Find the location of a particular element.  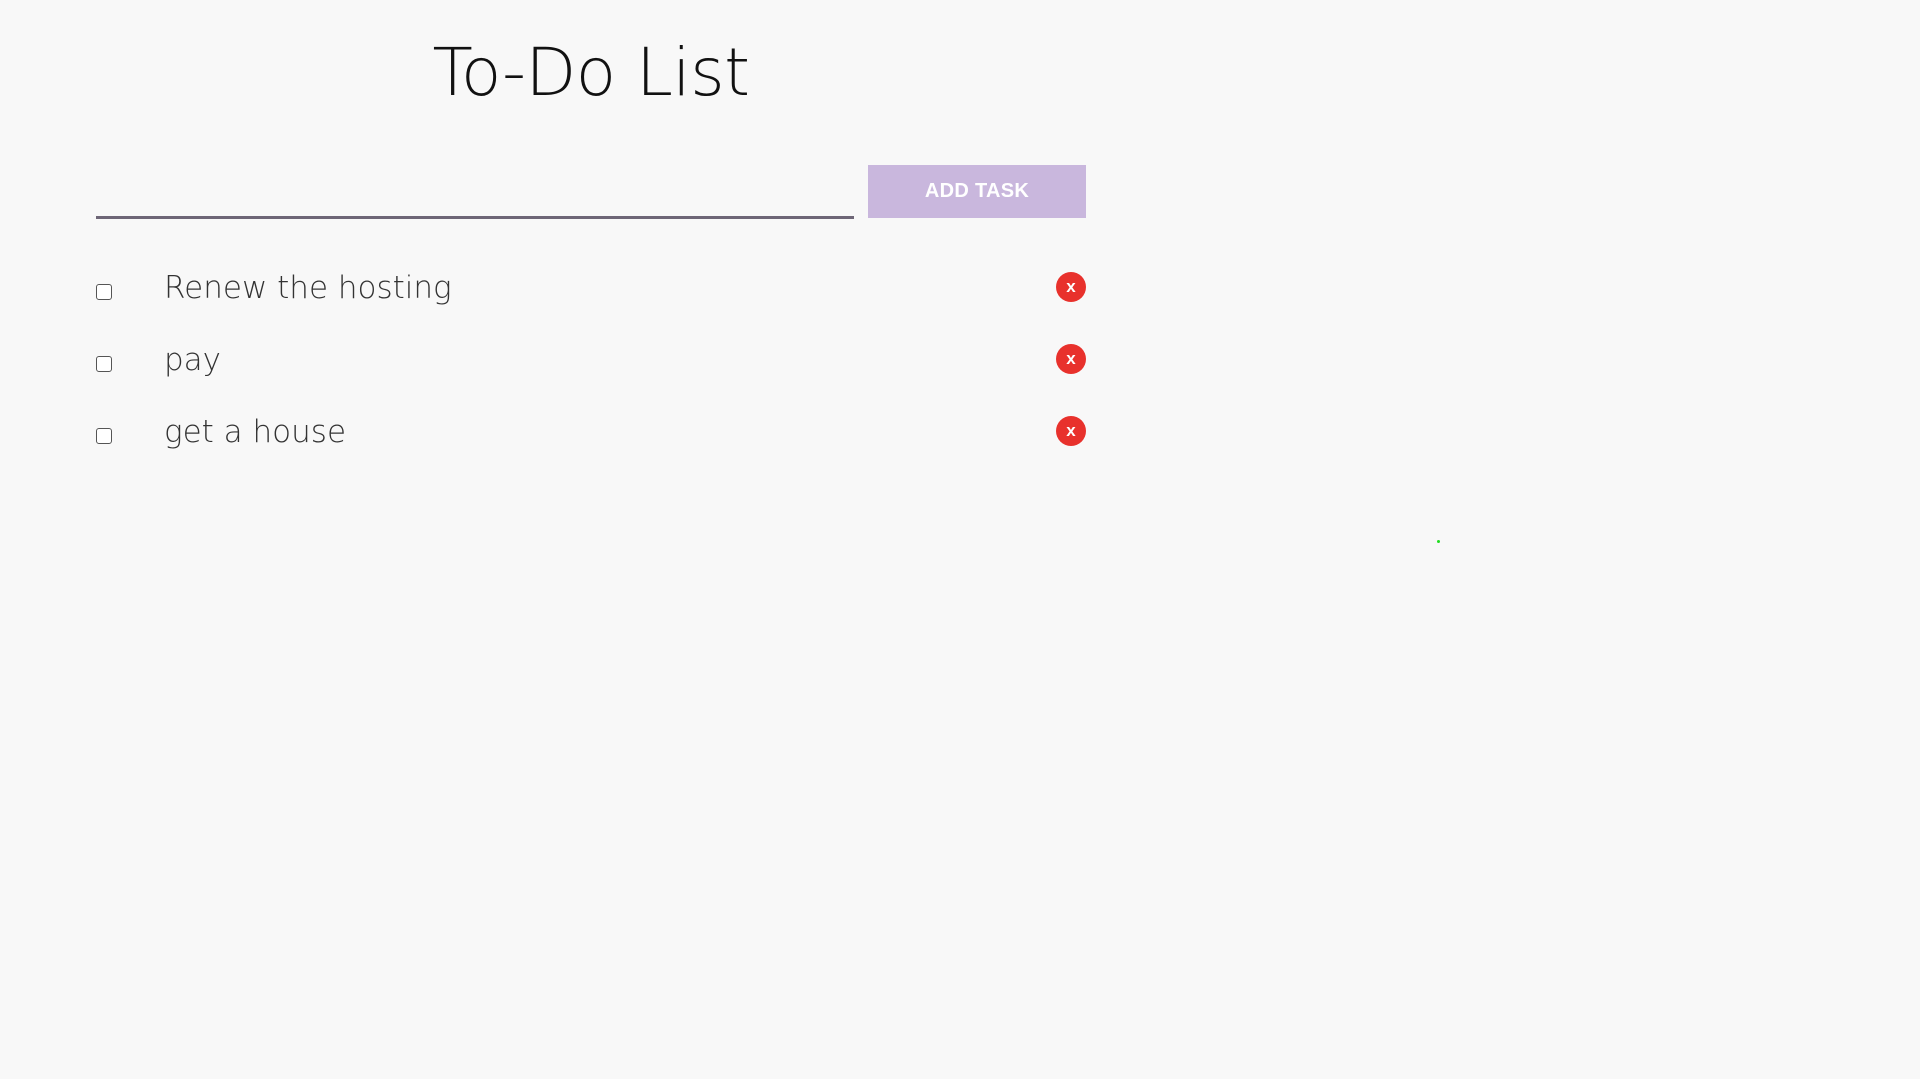

add-task-form: ADD TASK is located at coordinates (591, 194).